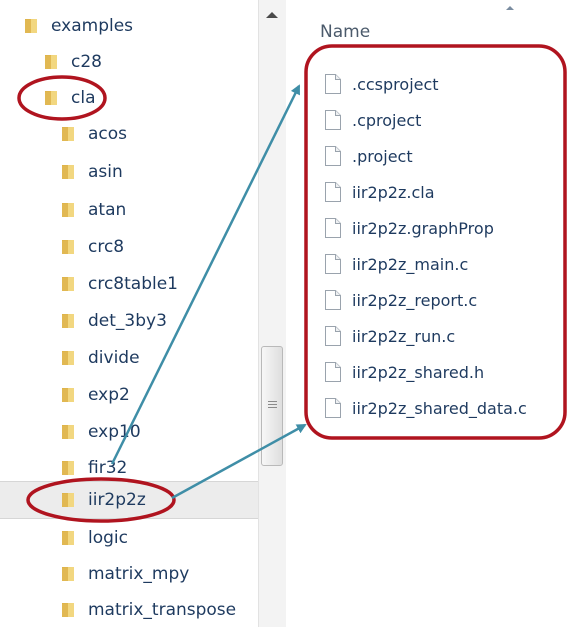 The image size is (568, 628). I want to click on tree-item-label: acos, so click(108, 134).